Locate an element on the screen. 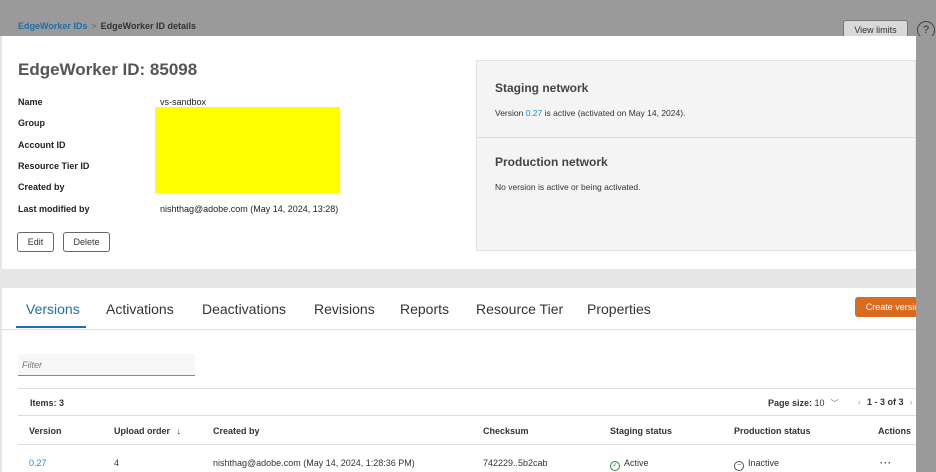  page-size-value: 10 is located at coordinates (819, 403).